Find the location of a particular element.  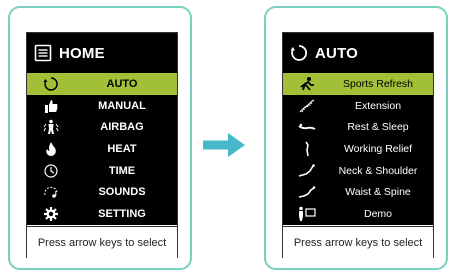

working-relief-icon is located at coordinates (307, 149).